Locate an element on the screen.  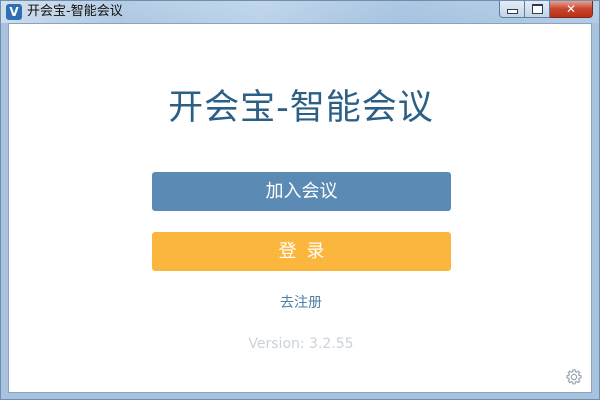
close-icon: ✕ is located at coordinates (571, 9).